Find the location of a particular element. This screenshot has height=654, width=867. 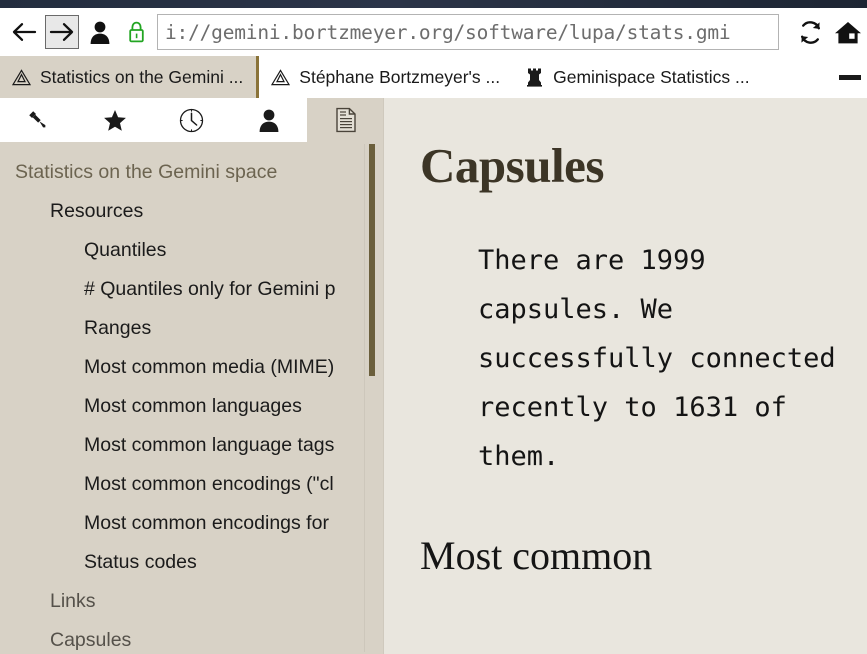

star-icon is located at coordinates (115, 120).